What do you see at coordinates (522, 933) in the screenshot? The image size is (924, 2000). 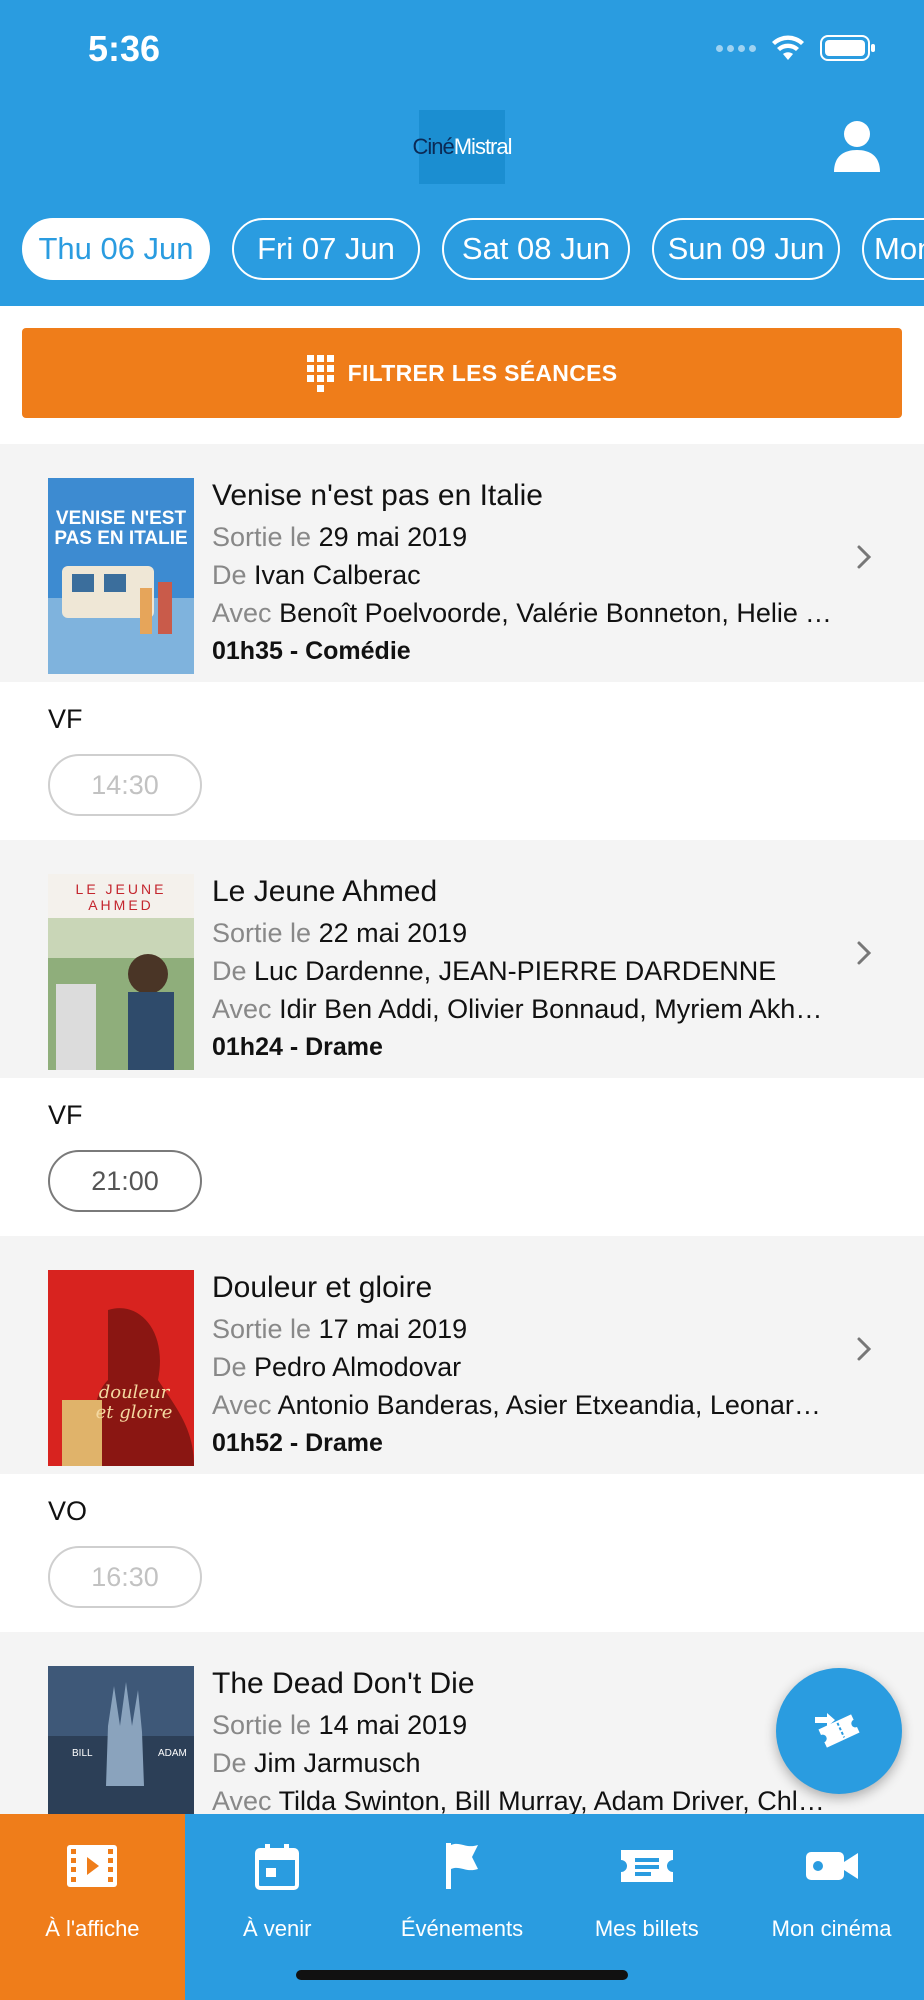 I see `release-date: Sortie le 22 mai 2019` at bounding box center [522, 933].